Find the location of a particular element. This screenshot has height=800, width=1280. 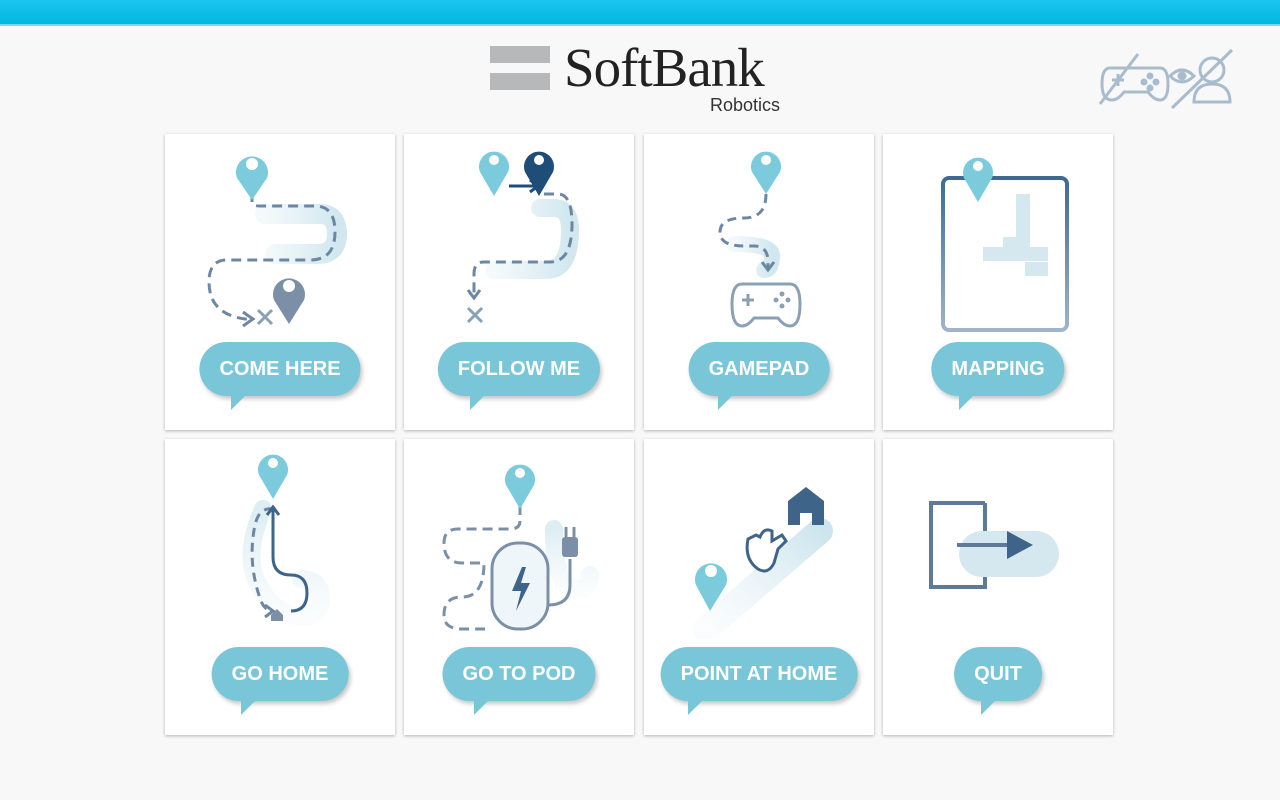

point-at-home-icon is located at coordinates (763, 563).